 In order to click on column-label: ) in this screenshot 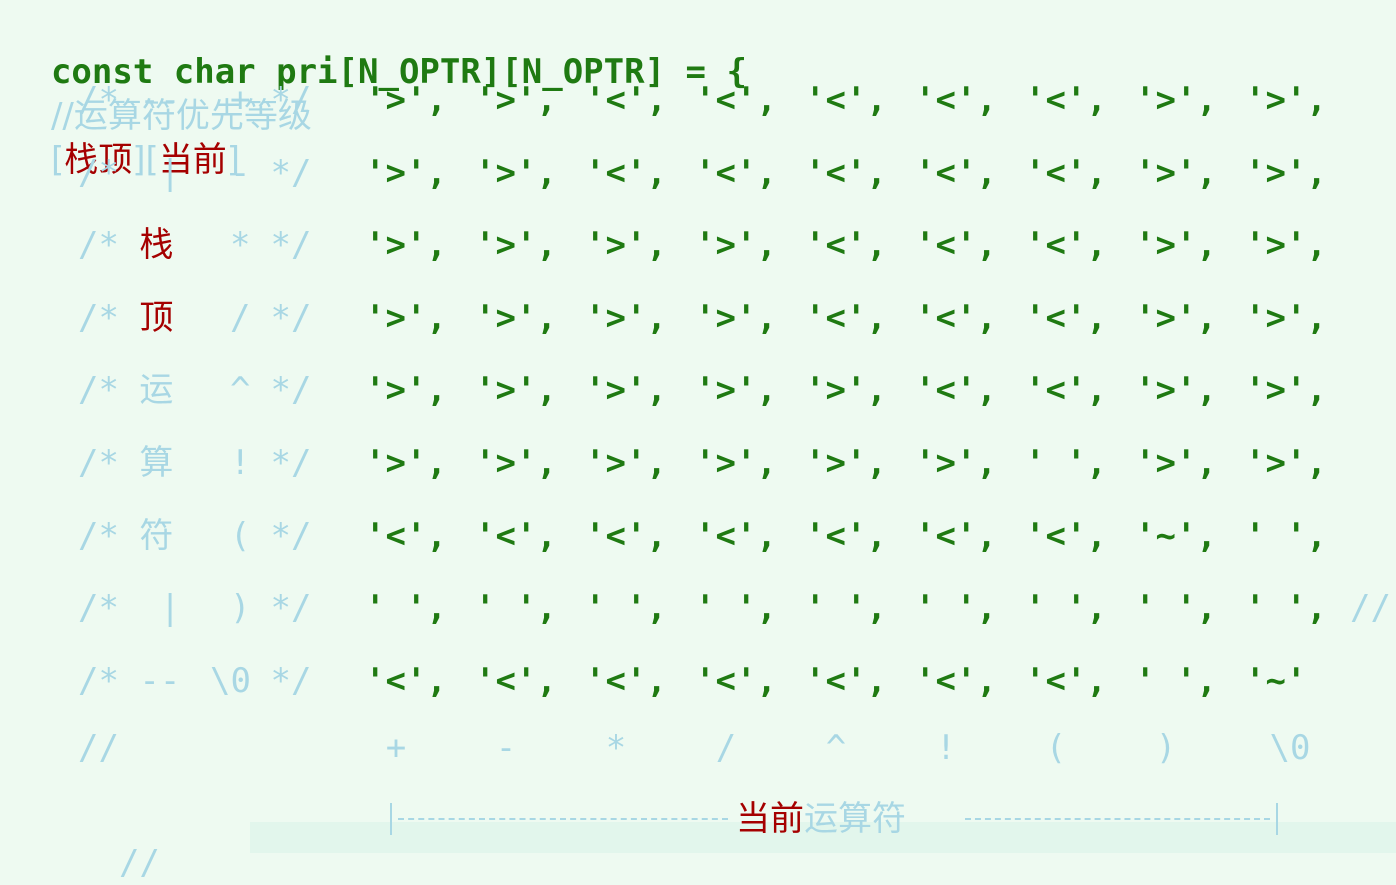, I will do `click(1166, 748)`.